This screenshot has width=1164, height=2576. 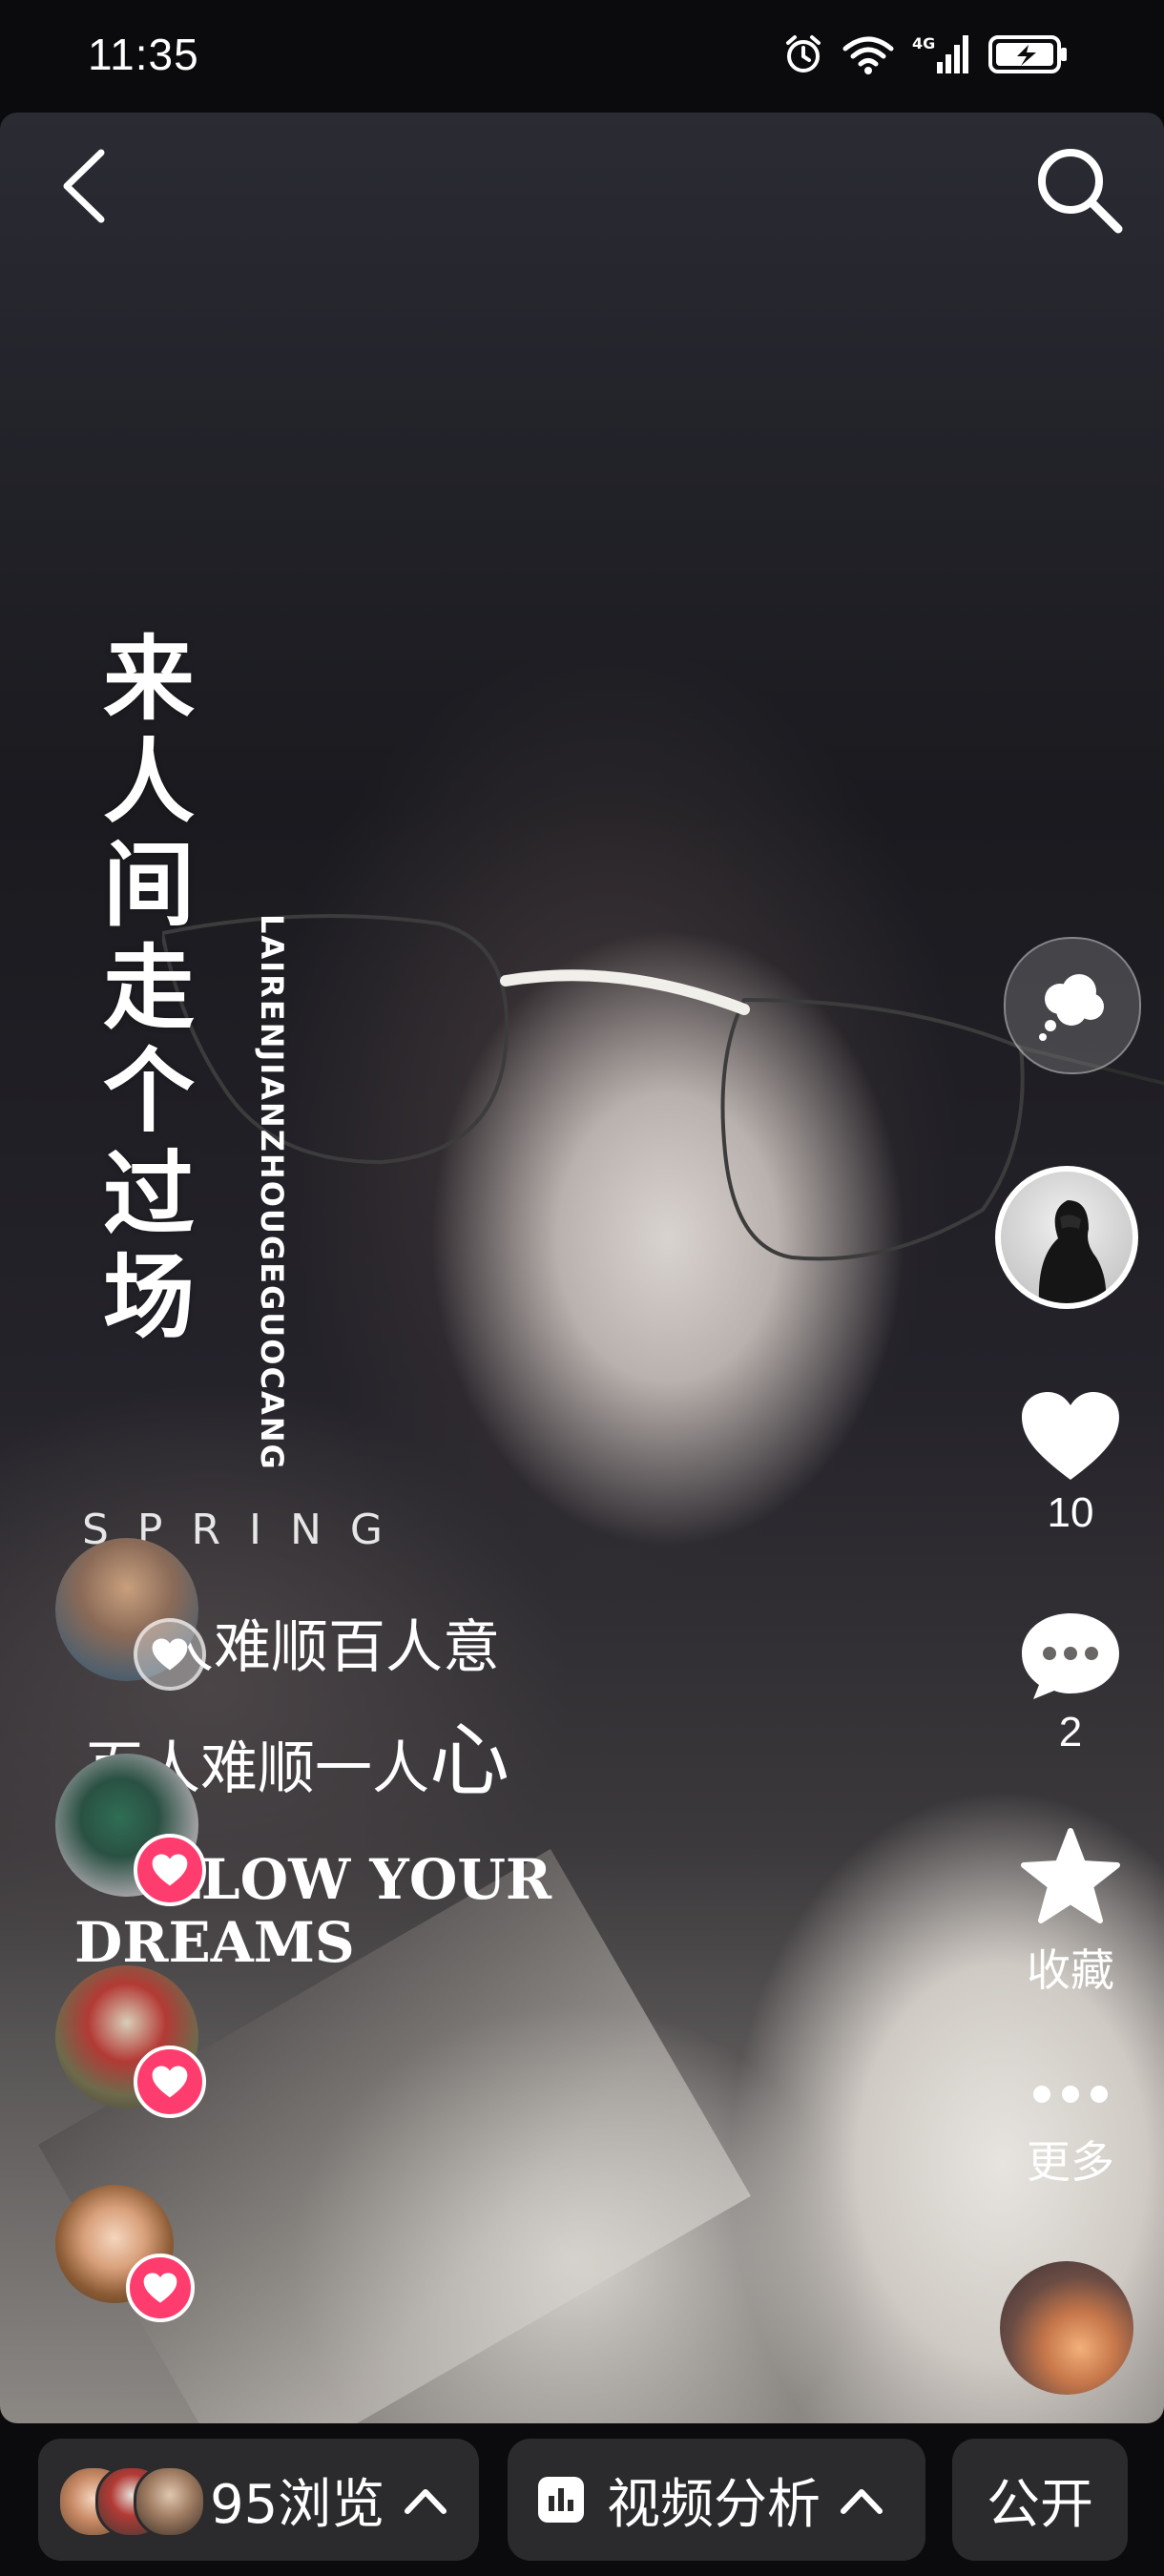 What do you see at coordinates (1070, 1512) in the screenshot?
I see `like-count: 10` at bounding box center [1070, 1512].